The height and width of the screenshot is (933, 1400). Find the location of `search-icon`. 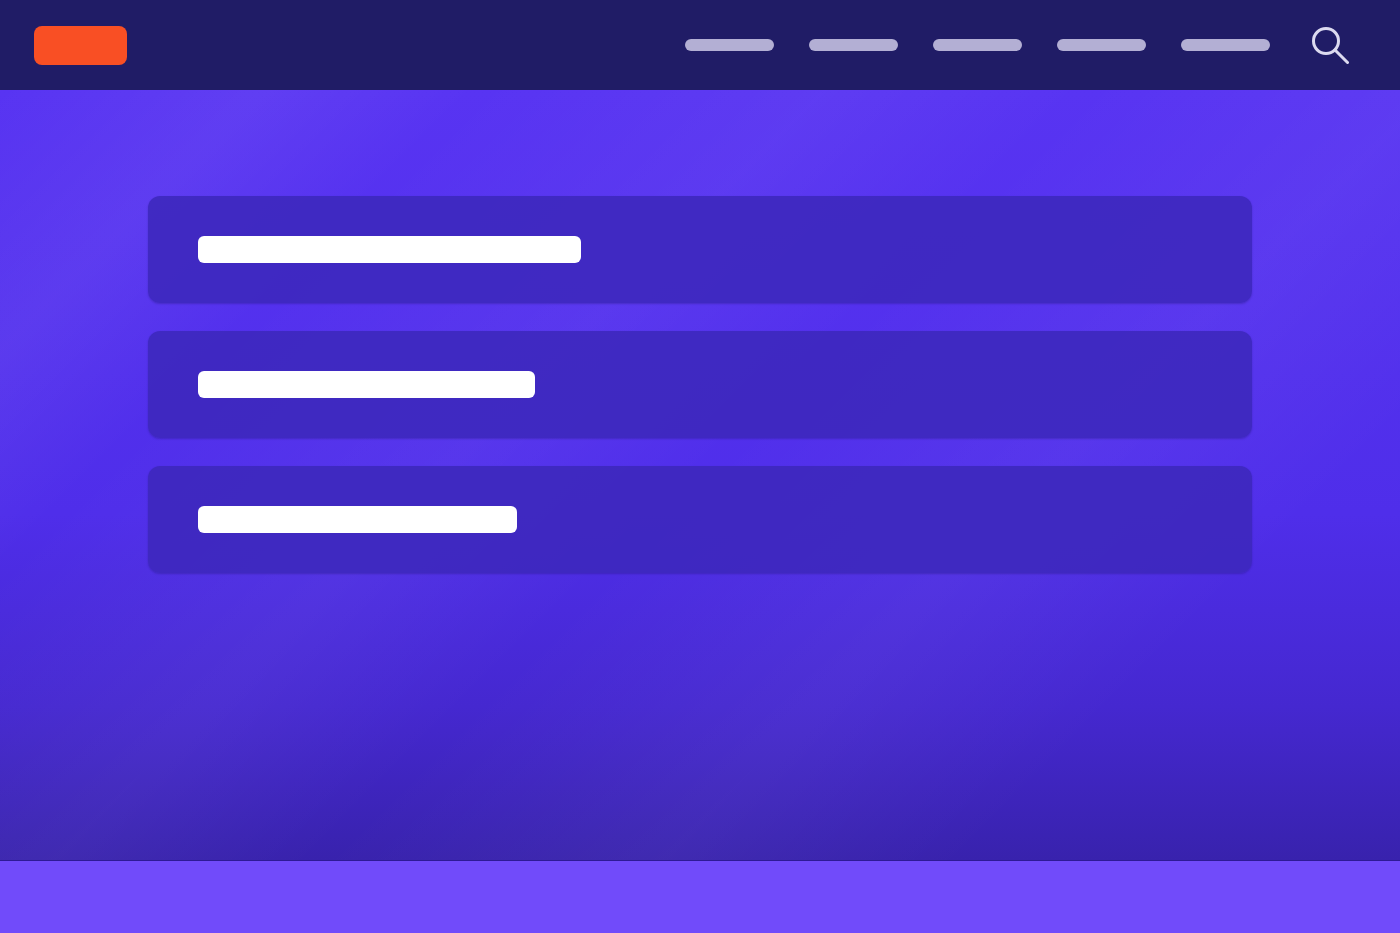

search-icon is located at coordinates (1330, 45).